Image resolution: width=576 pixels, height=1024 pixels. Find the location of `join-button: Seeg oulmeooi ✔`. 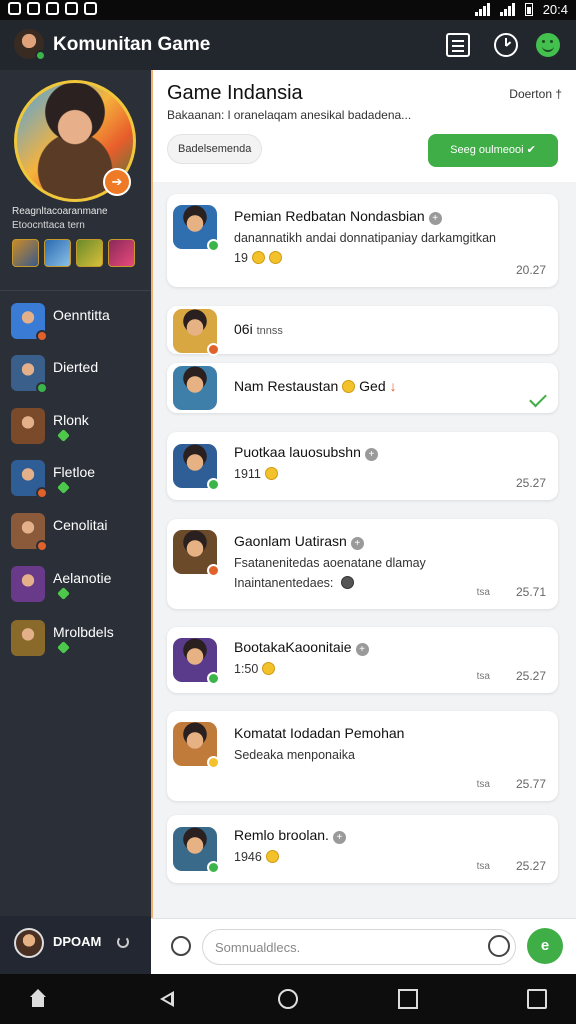

join-button: Seeg oulmeooi ✔ is located at coordinates (493, 150).